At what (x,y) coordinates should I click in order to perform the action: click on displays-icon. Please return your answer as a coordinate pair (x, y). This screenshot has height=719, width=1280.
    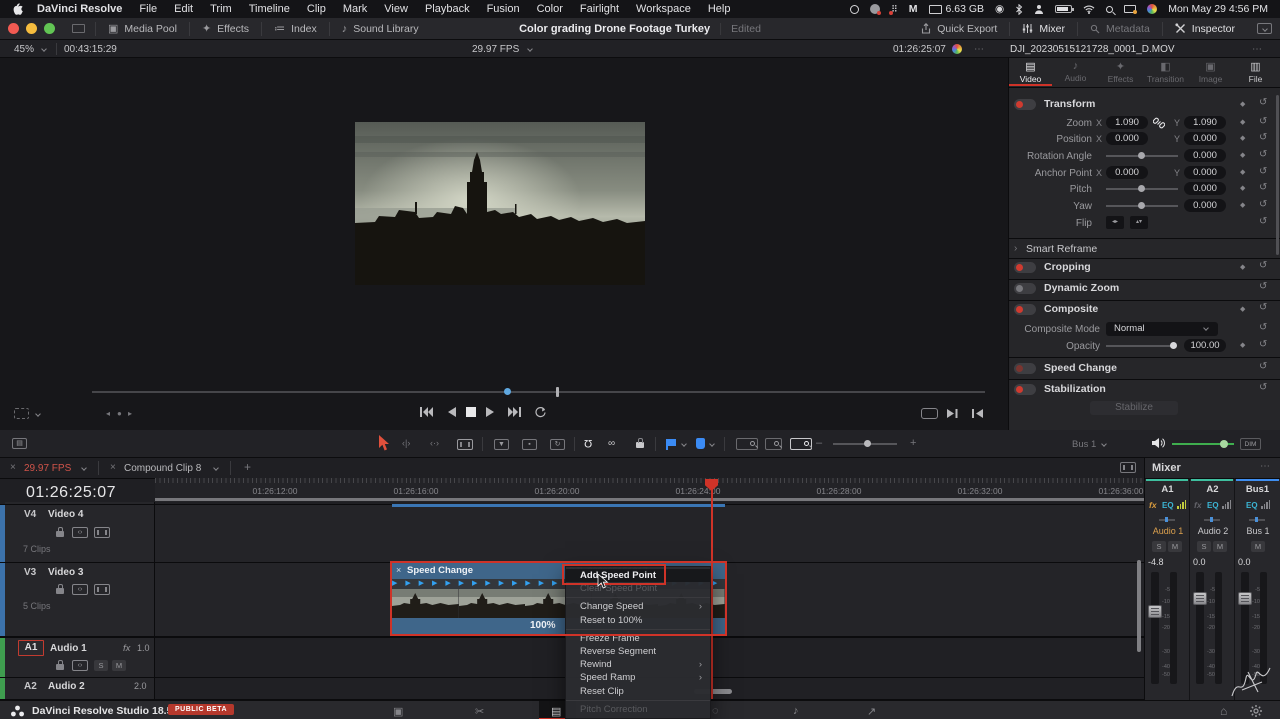
    Looking at the image, I should click on (1131, 9).